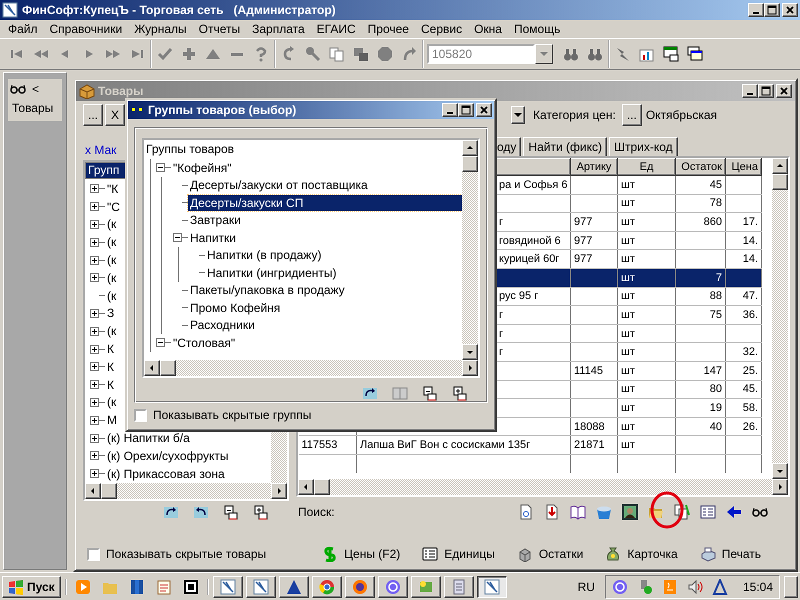  What do you see at coordinates (148, 438) in the screenshot?
I see `tree-item: (к) Напитки б/а` at bounding box center [148, 438].